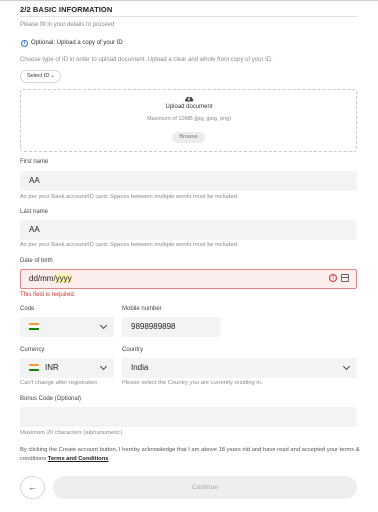 The height and width of the screenshot is (512, 378). Describe the element at coordinates (51, 399) in the screenshot. I see `bonus-code-label: Bonus Code (Optional)` at that location.